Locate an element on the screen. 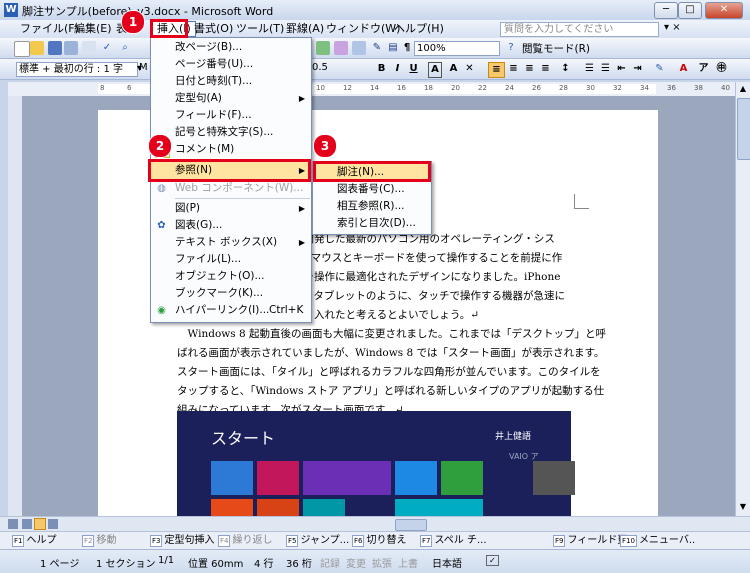  phonetic-guide-icon: ア is located at coordinates (703, 69).